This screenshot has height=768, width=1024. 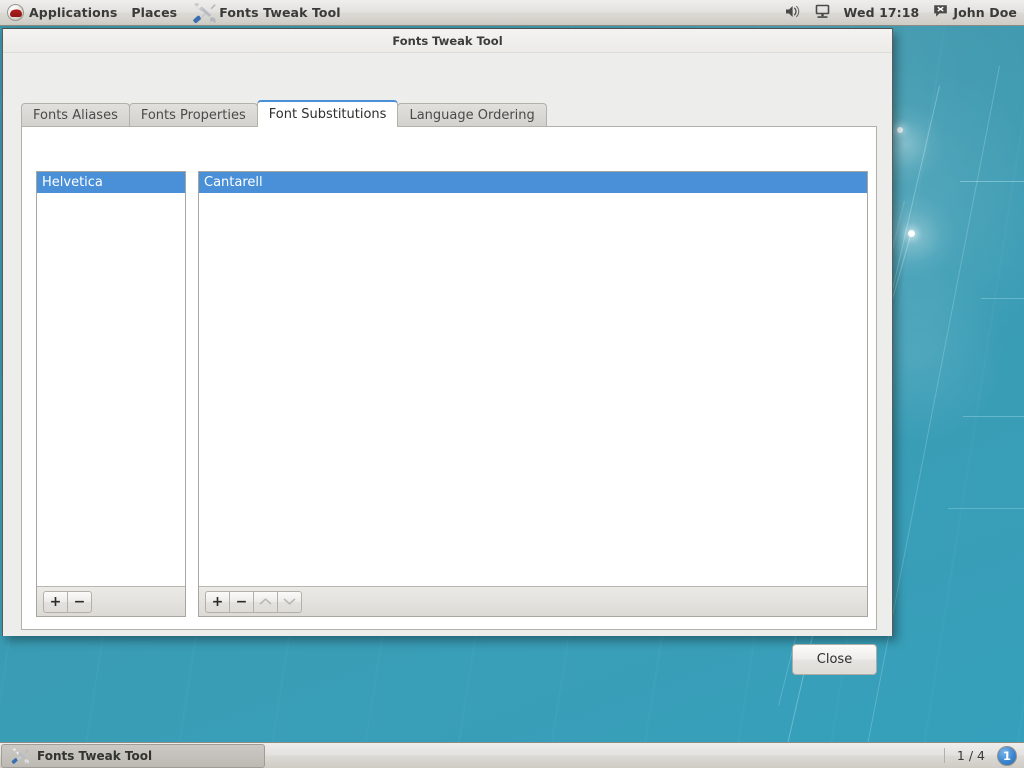 I want to click on tab-label: Fonts Aliases, so click(x=75, y=115).